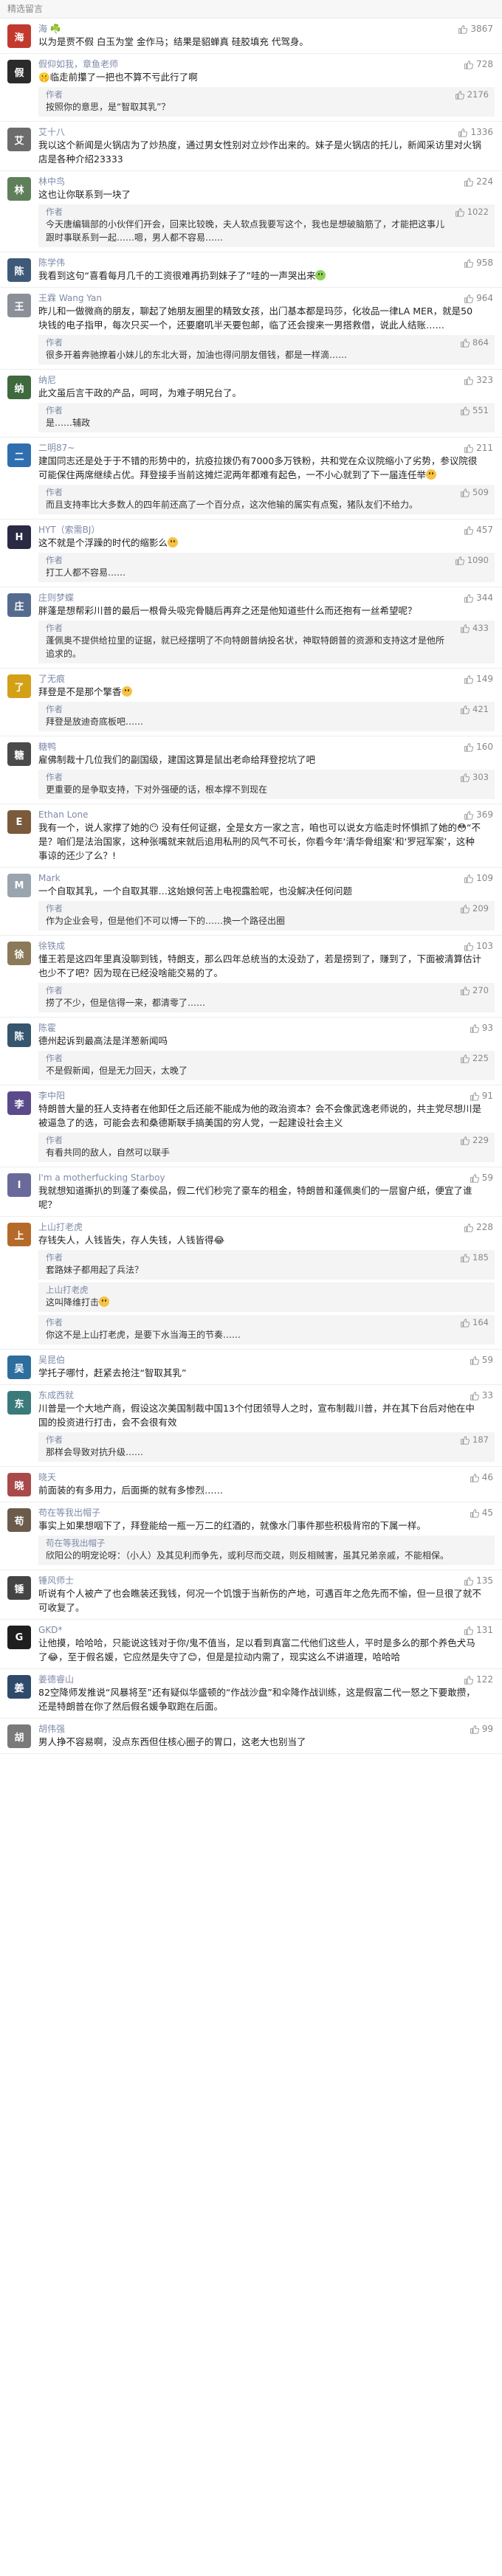  What do you see at coordinates (478, 815) in the screenshot?
I see `like-button: 369` at bounding box center [478, 815].